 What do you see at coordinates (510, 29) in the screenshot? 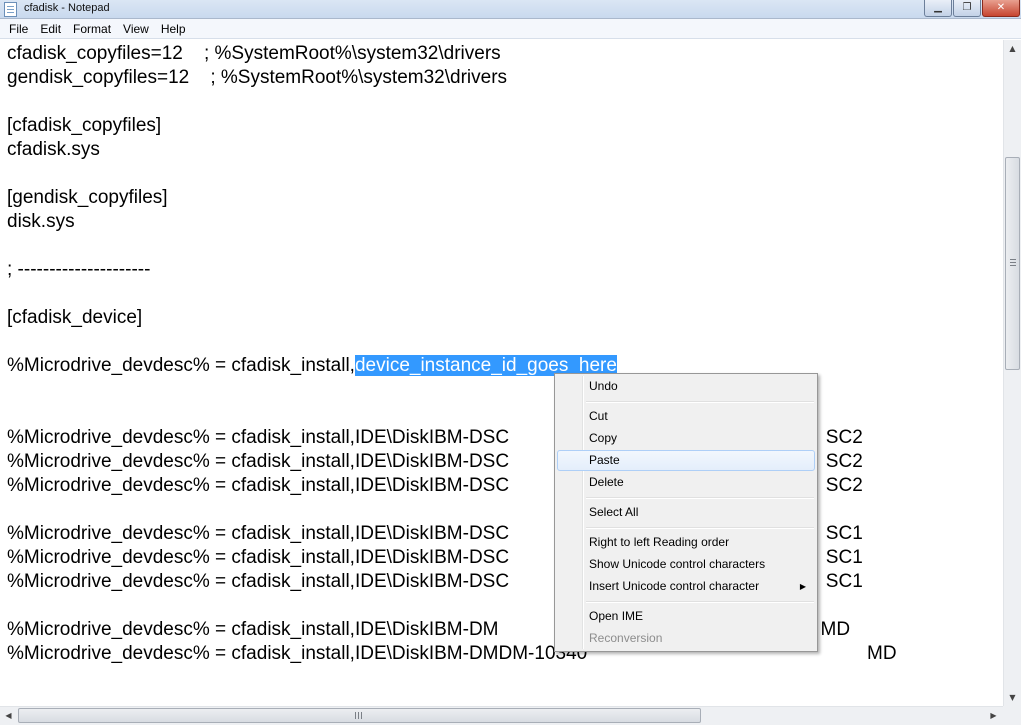
I see `menu-bar: File Edit Format View Help` at bounding box center [510, 29].